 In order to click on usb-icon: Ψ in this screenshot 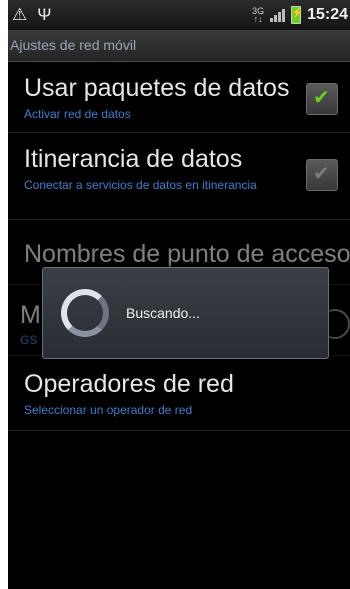, I will do `click(44, 14)`.